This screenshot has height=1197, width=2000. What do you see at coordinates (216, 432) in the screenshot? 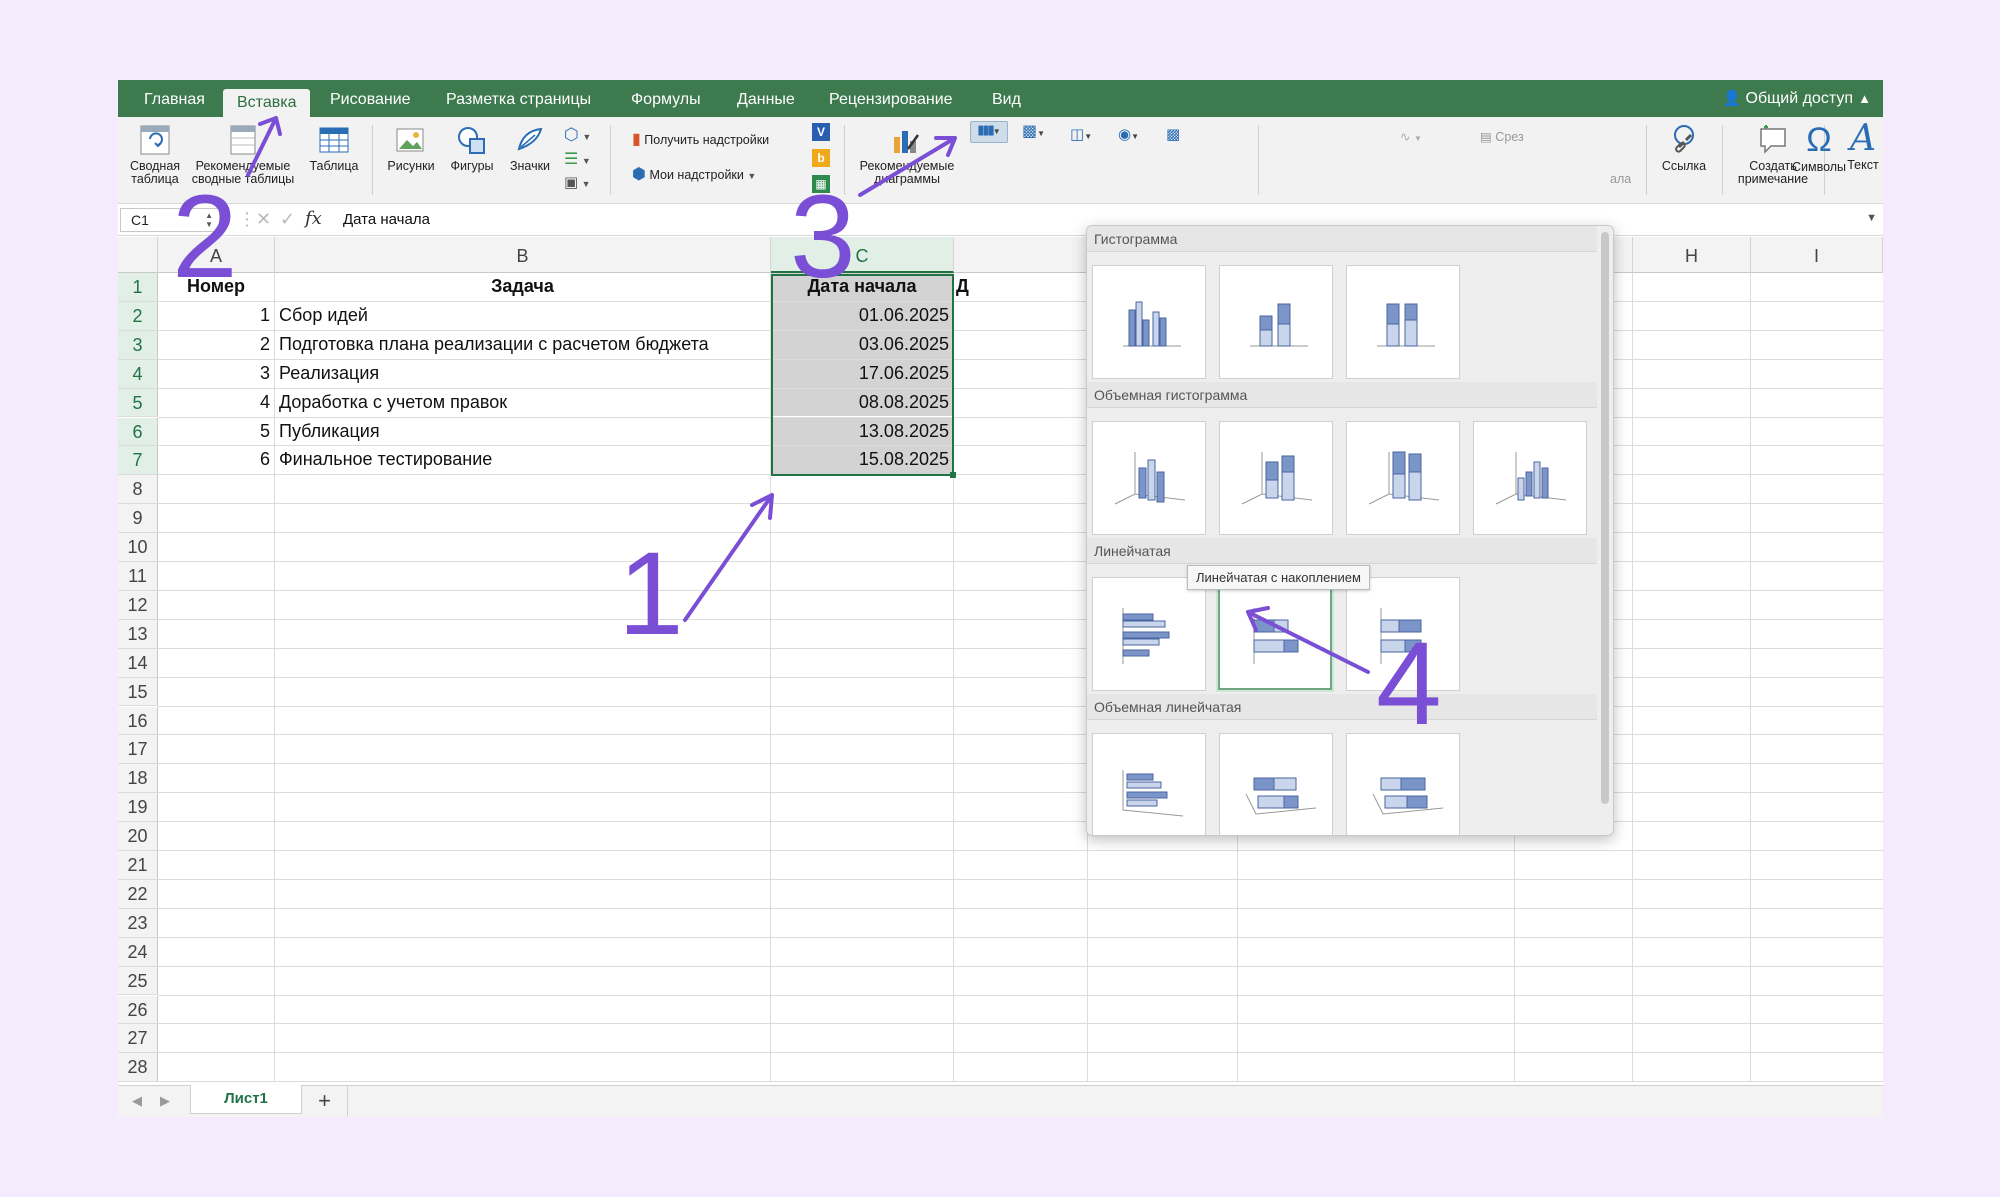
I see `cell-number: 5` at bounding box center [216, 432].